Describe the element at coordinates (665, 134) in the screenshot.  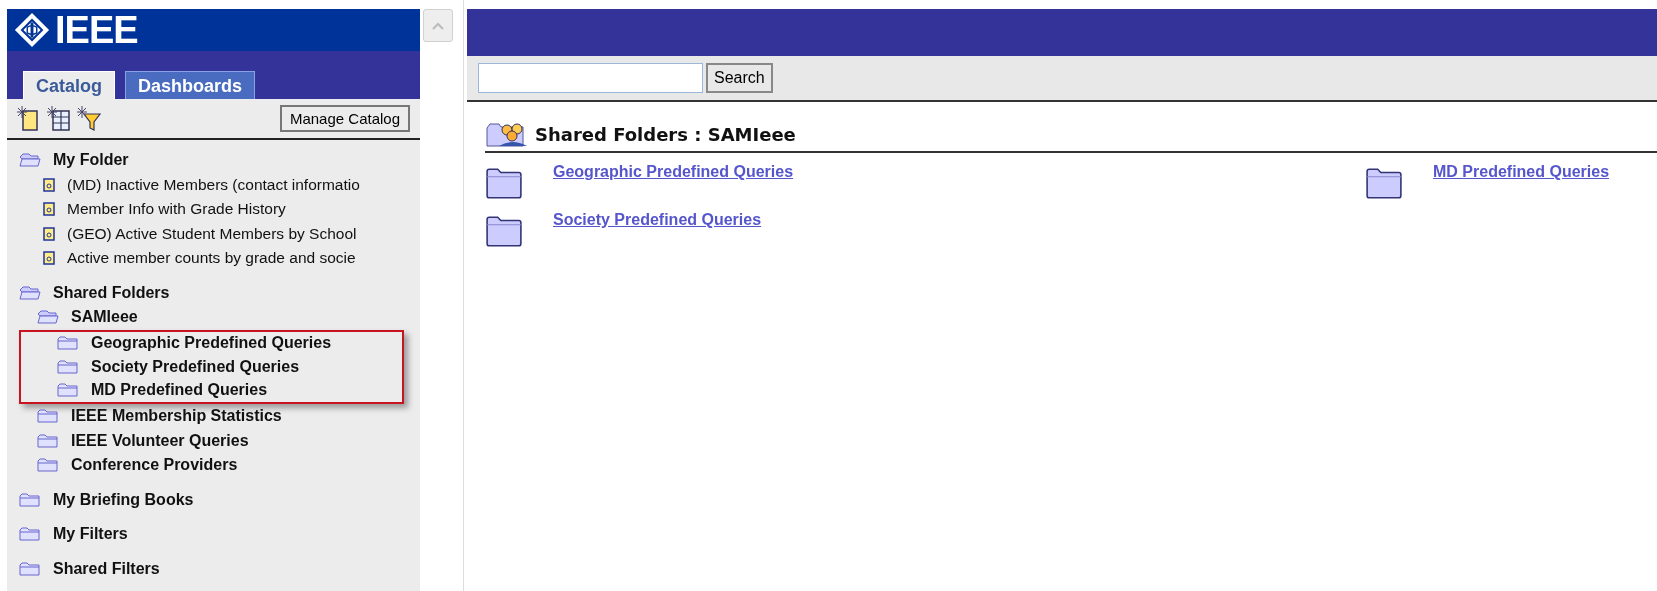
I see `breadcrumb-title: Shared Folders : SAMIeee` at that location.